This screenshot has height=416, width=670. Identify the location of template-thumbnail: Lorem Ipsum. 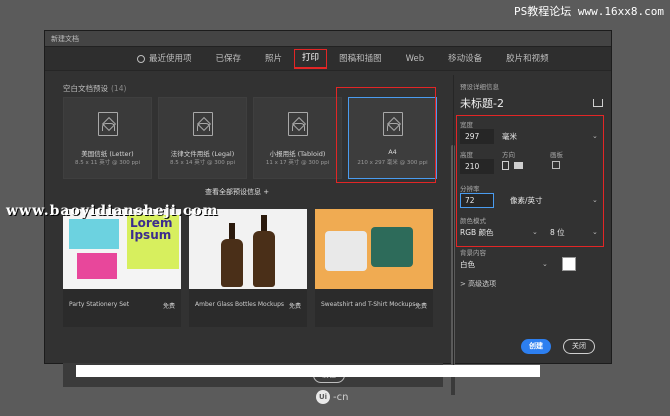
(122, 249).